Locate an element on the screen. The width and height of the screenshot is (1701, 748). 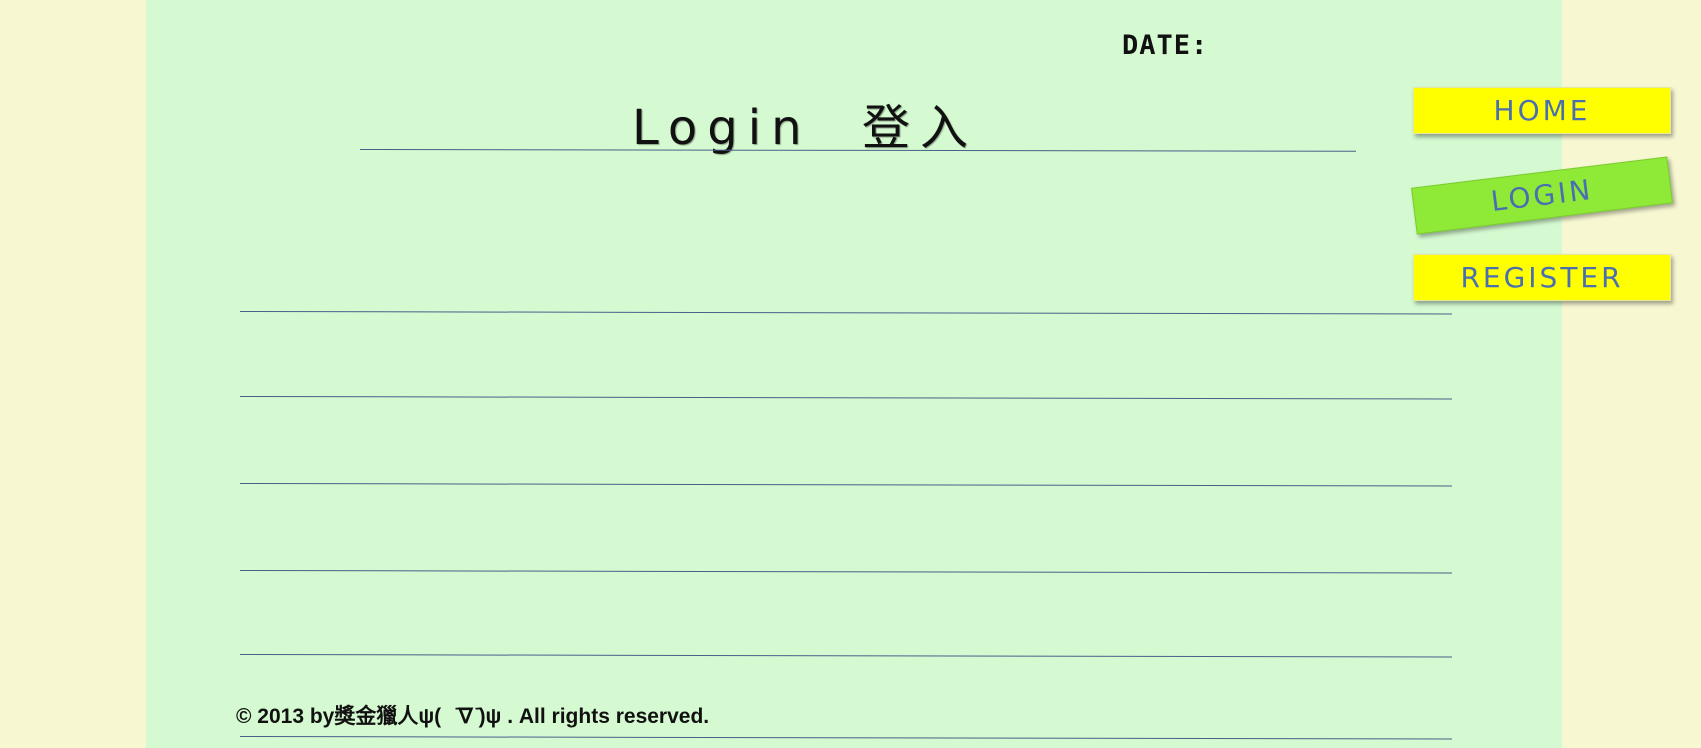
home-button-label: HOME is located at coordinates (1542, 110).